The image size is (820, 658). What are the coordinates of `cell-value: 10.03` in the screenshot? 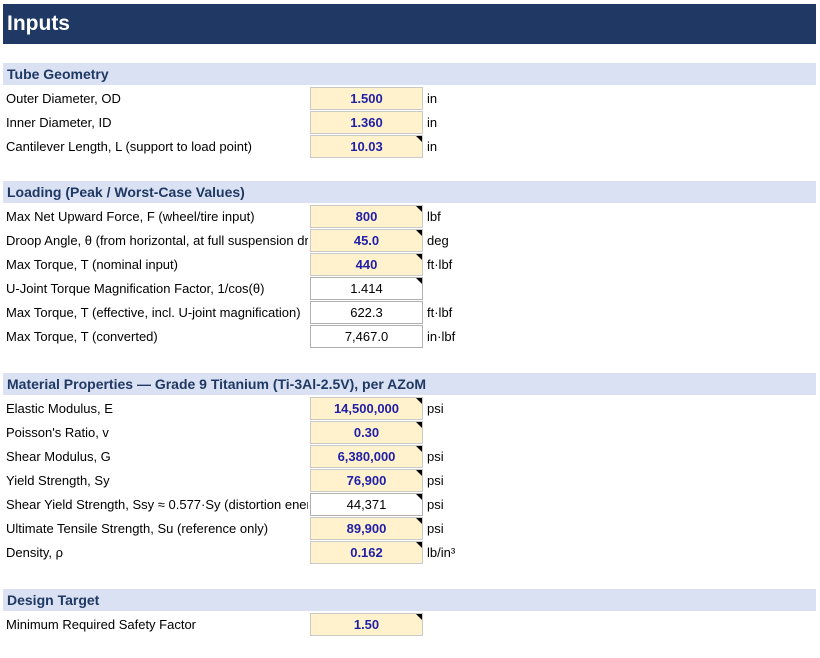 It's located at (366, 146).